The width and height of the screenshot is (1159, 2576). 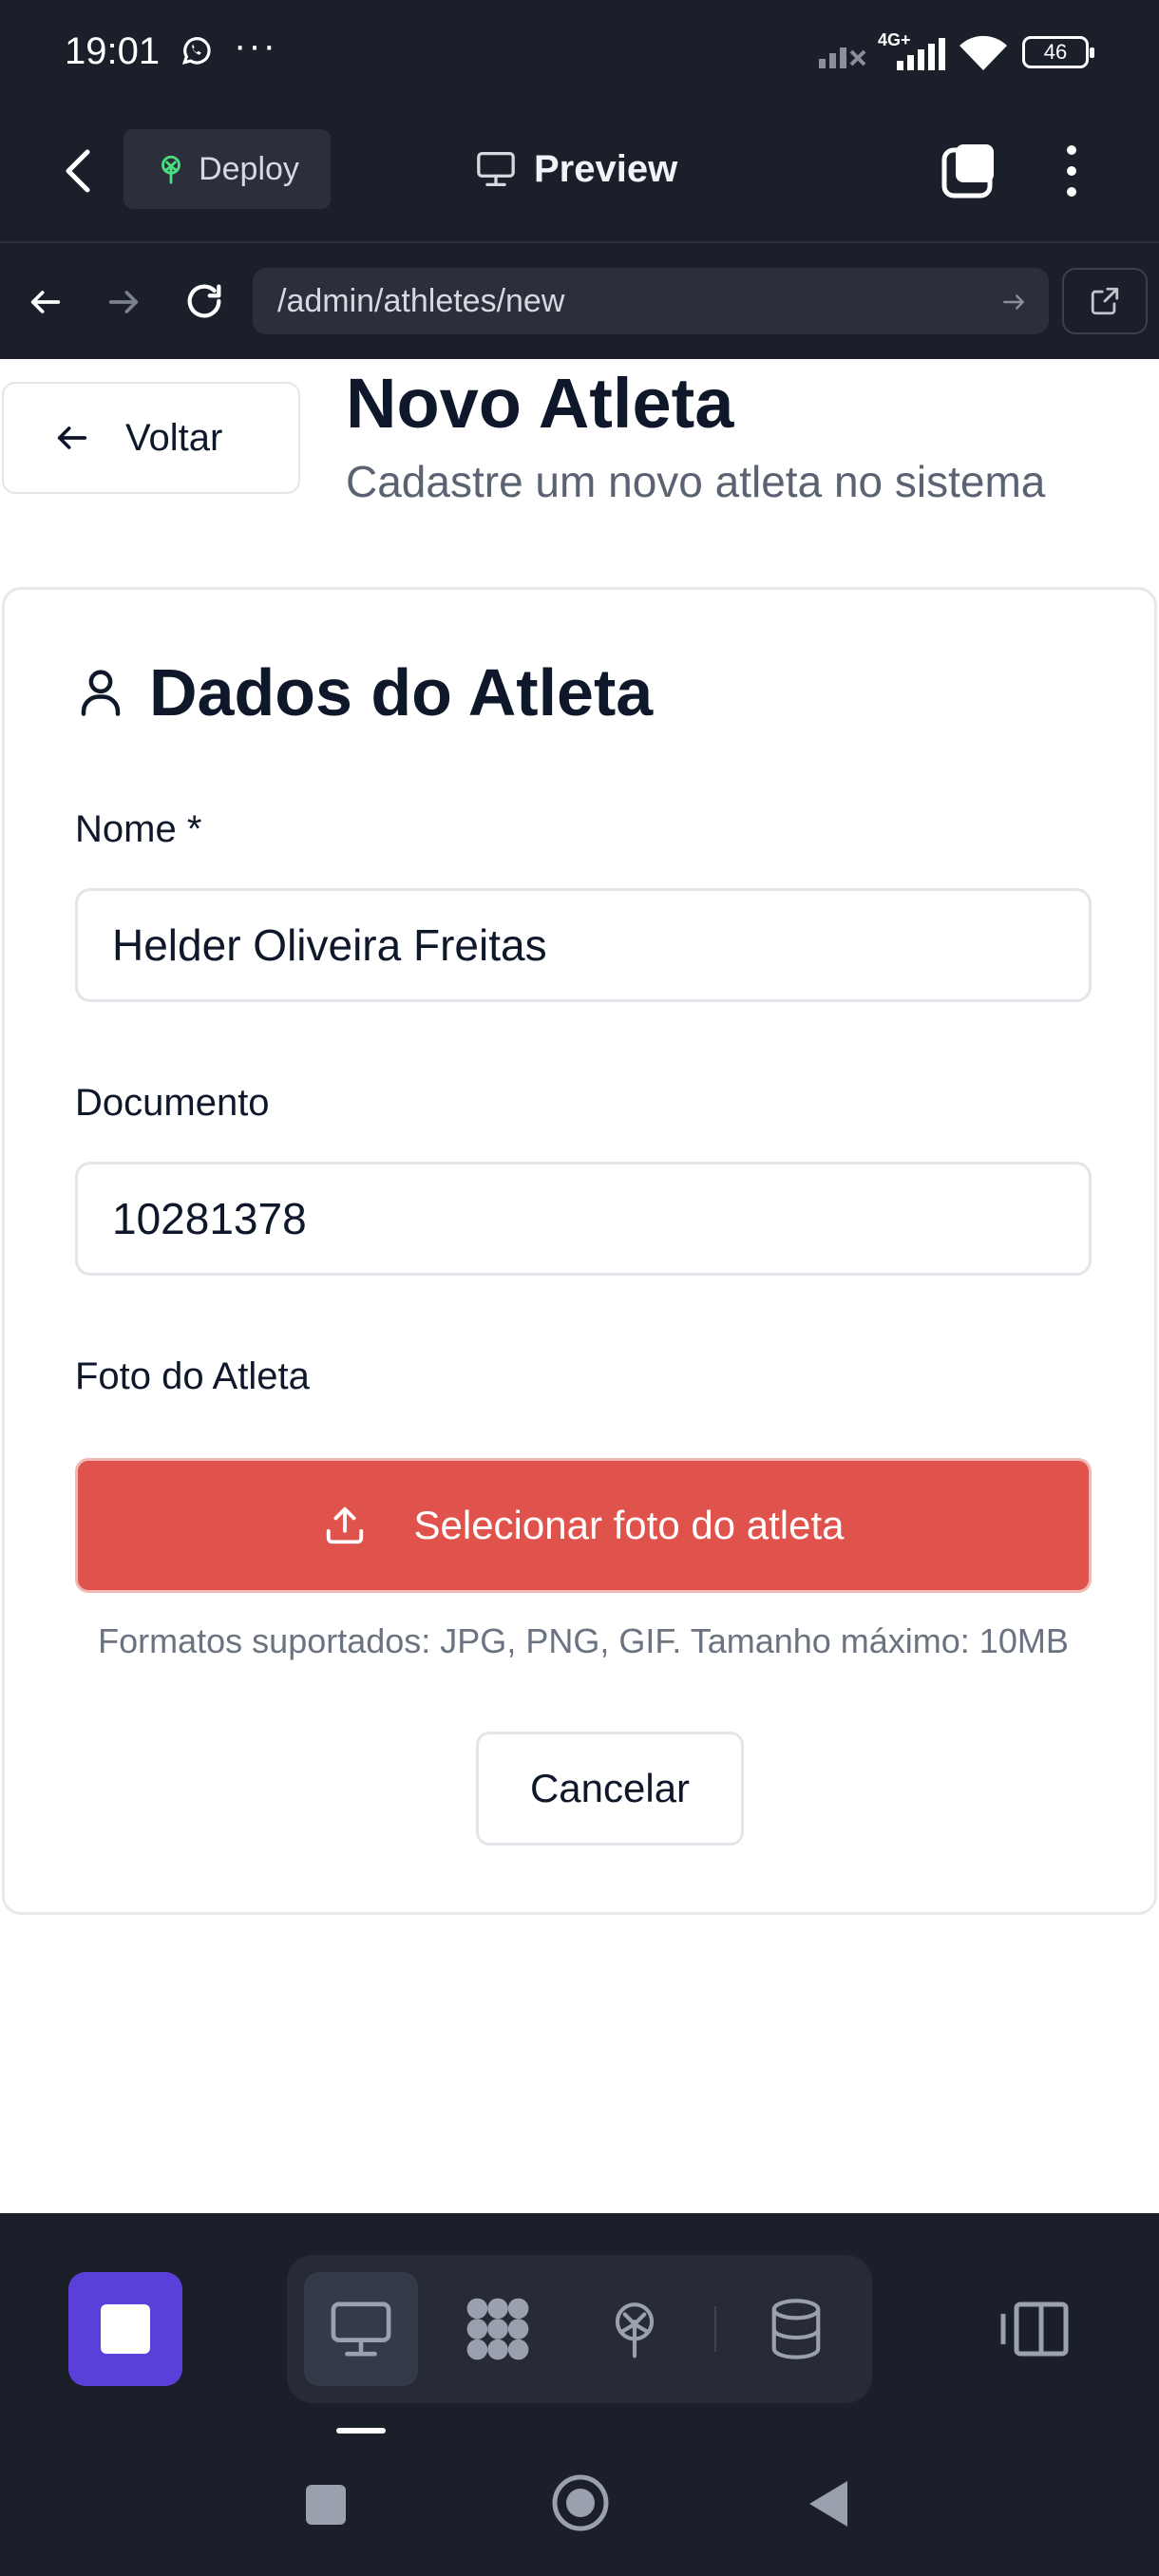 I want to click on url-bar: /admin/athletes/new, so click(x=651, y=301).